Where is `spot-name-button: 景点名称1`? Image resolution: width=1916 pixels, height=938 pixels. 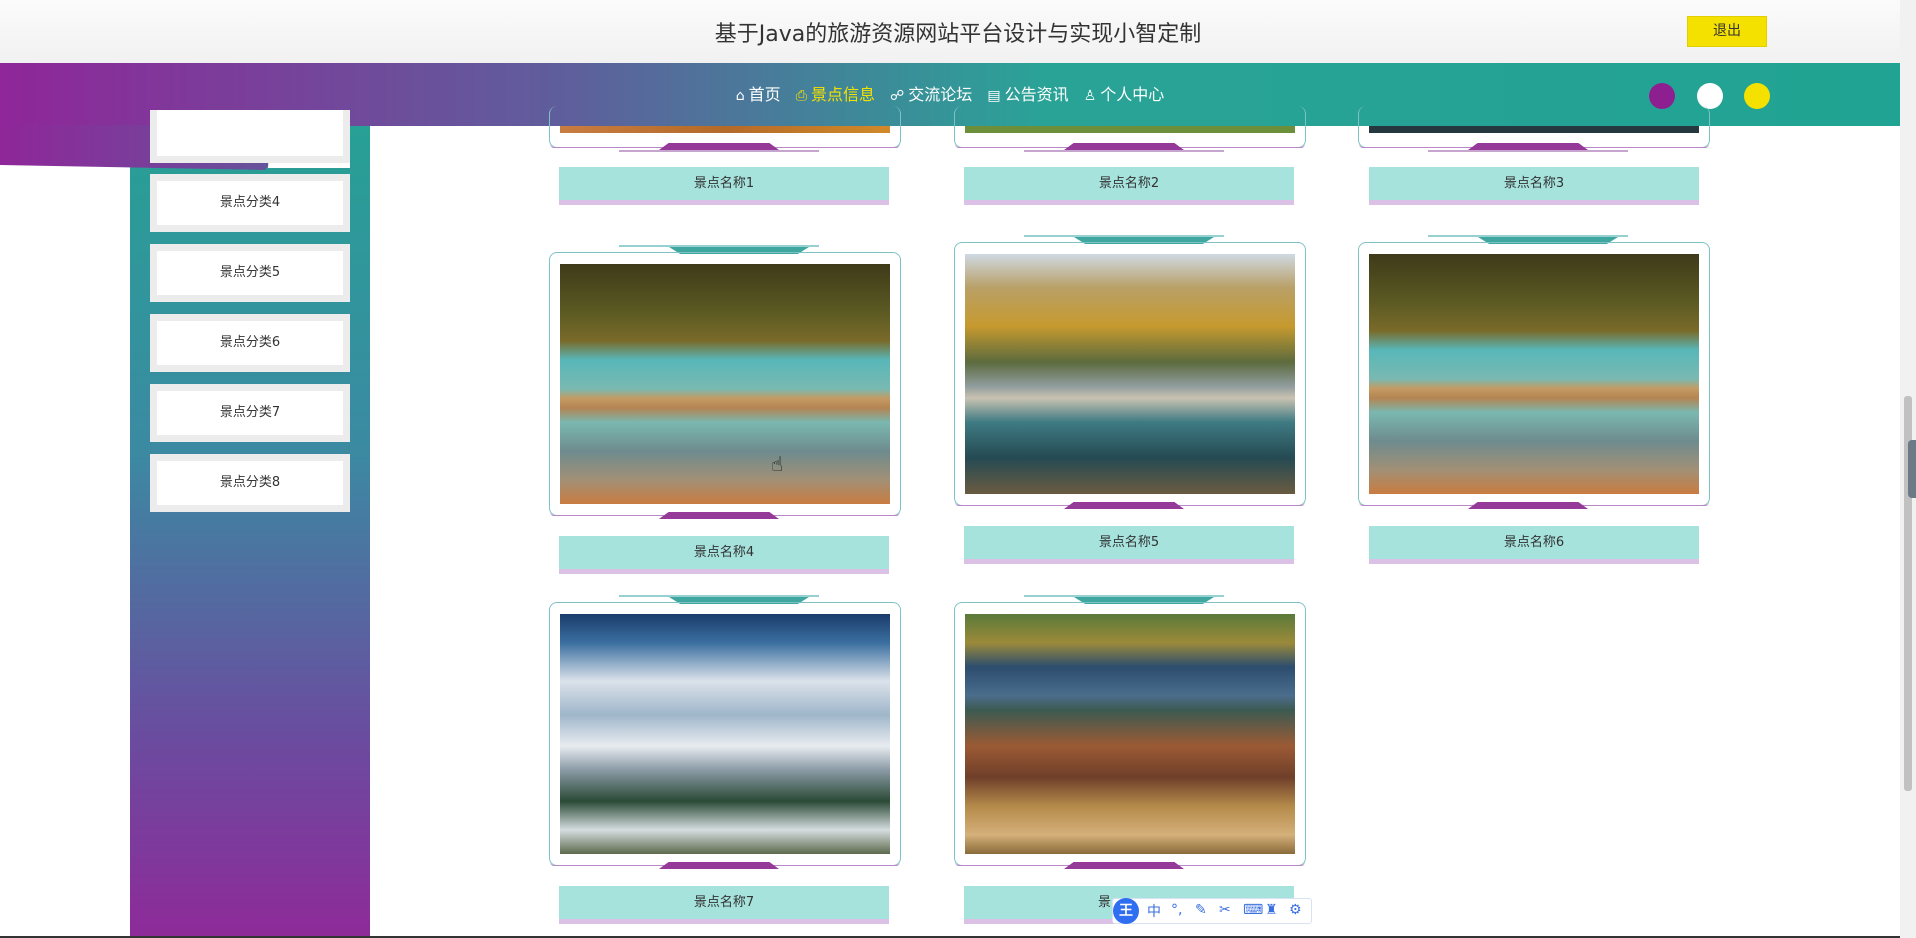 spot-name-button: 景点名称1 is located at coordinates (724, 186).